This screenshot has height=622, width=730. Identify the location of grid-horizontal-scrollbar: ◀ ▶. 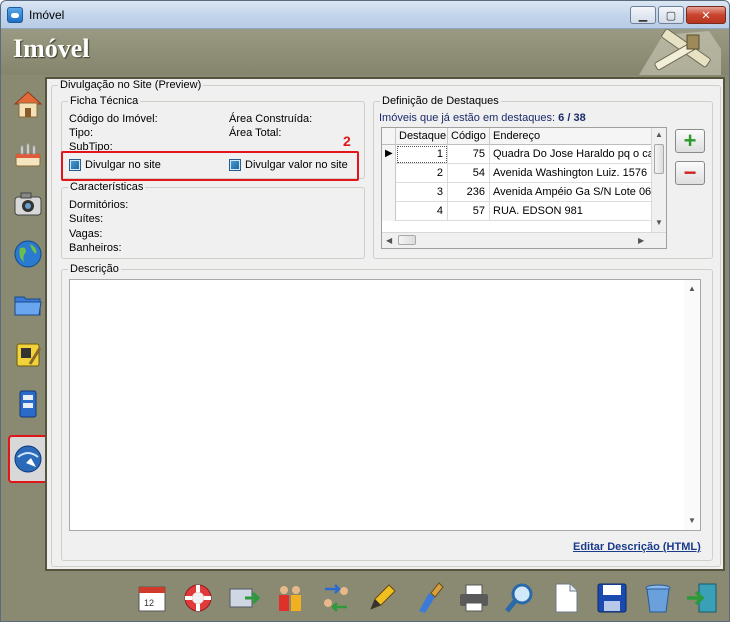
(524, 240).